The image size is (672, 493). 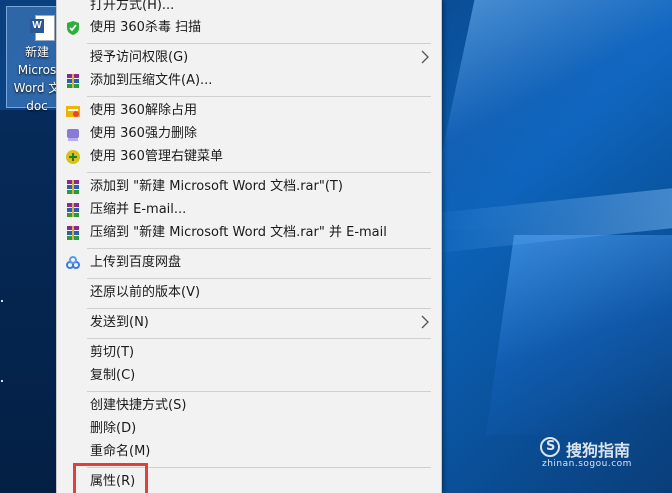 What do you see at coordinates (143, 110) in the screenshot?
I see `menu-item-label: 使用 360解除占用` at bounding box center [143, 110].